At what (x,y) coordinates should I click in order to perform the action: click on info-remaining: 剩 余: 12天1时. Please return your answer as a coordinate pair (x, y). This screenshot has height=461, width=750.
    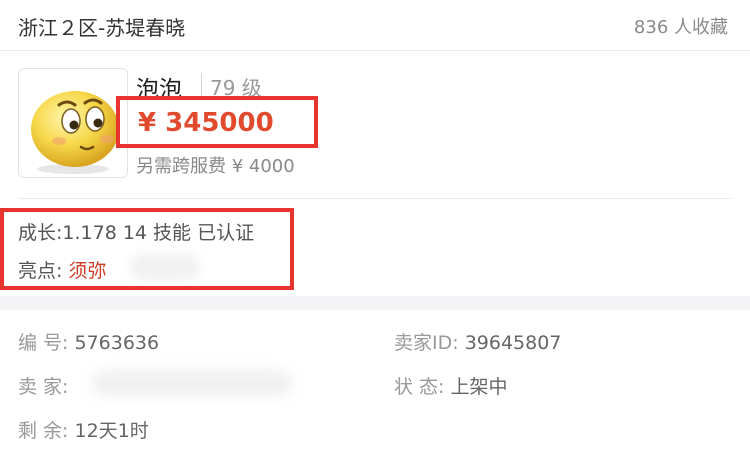
    Looking at the image, I should click on (83, 429).